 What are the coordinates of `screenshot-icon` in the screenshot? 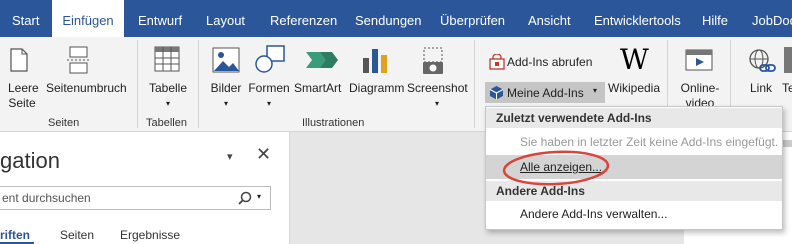 It's located at (433, 60).